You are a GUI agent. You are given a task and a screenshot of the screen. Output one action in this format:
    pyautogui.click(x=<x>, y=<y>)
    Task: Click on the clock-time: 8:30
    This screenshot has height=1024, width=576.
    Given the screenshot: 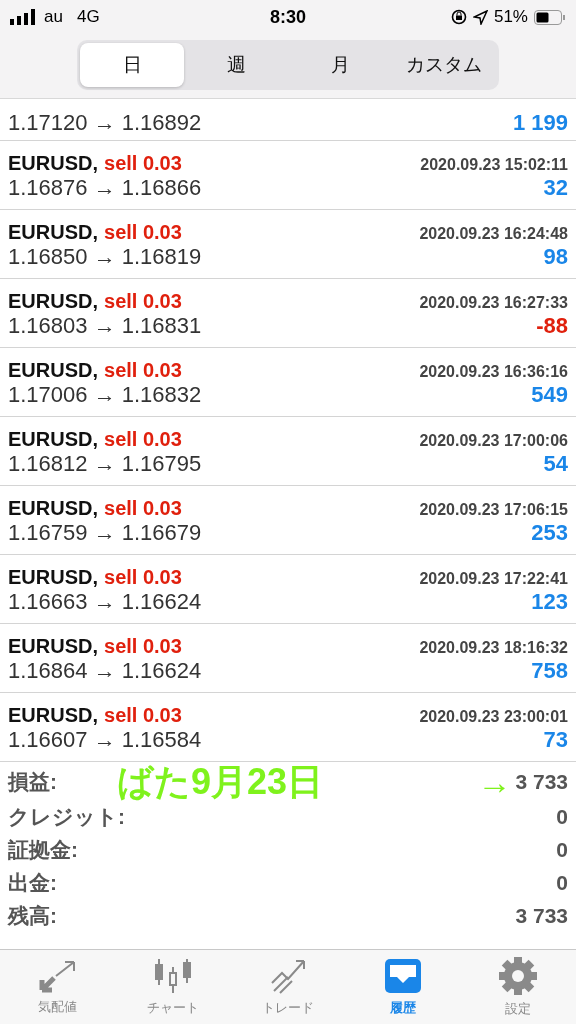 What is the action you would take?
    pyautogui.click(x=287, y=17)
    